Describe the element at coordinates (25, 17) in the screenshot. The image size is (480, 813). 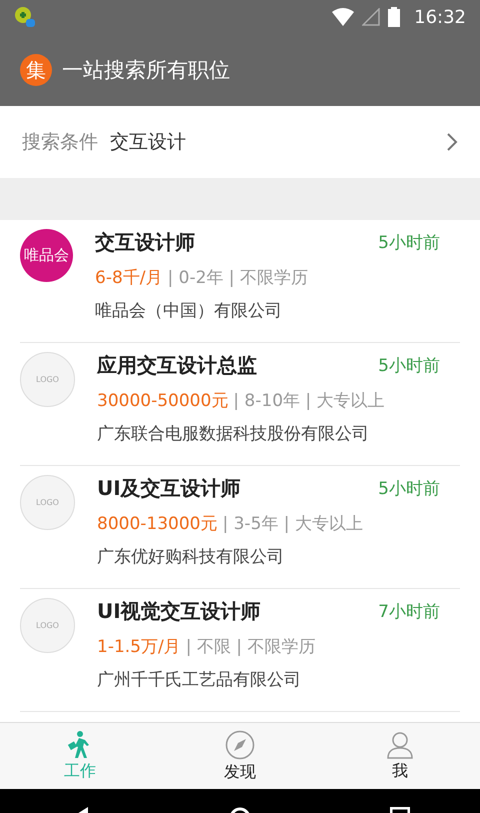
I see `app-notification-icon` at that location.